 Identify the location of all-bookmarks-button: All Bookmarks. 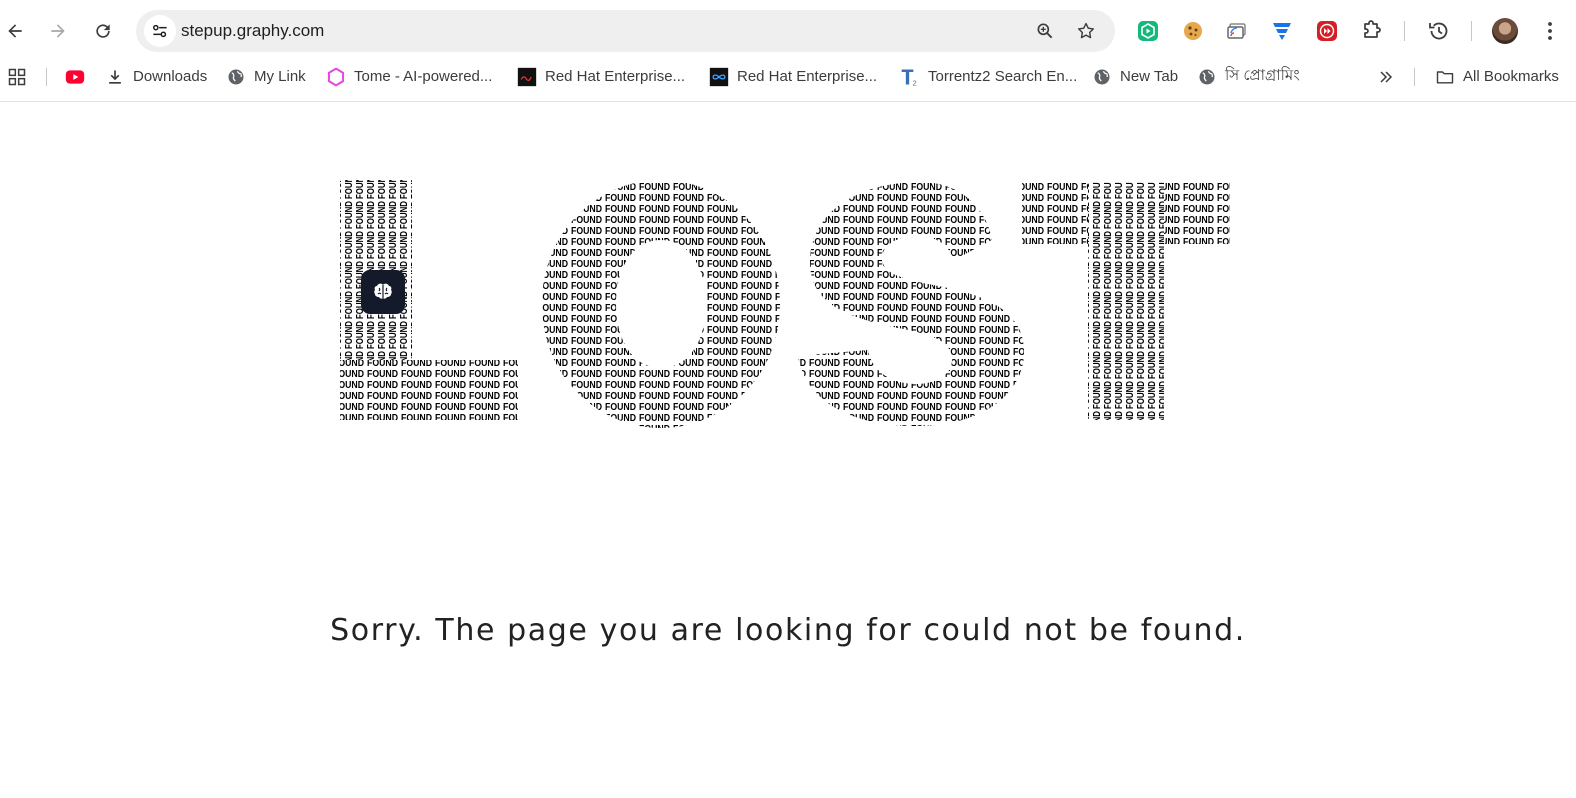
(1497, 76).